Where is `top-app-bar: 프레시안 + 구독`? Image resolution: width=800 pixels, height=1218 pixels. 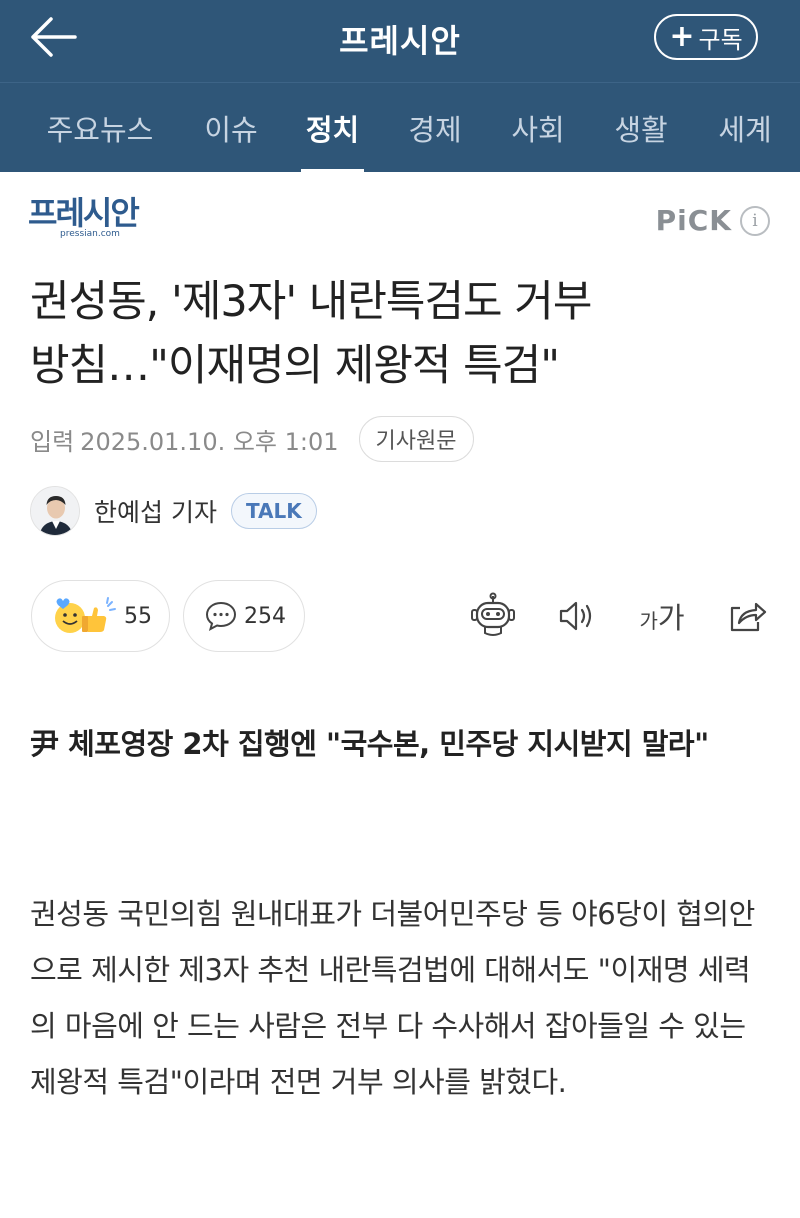
top-app-bar: 프레시안 + 구독 is located at coordinates (400, 41).